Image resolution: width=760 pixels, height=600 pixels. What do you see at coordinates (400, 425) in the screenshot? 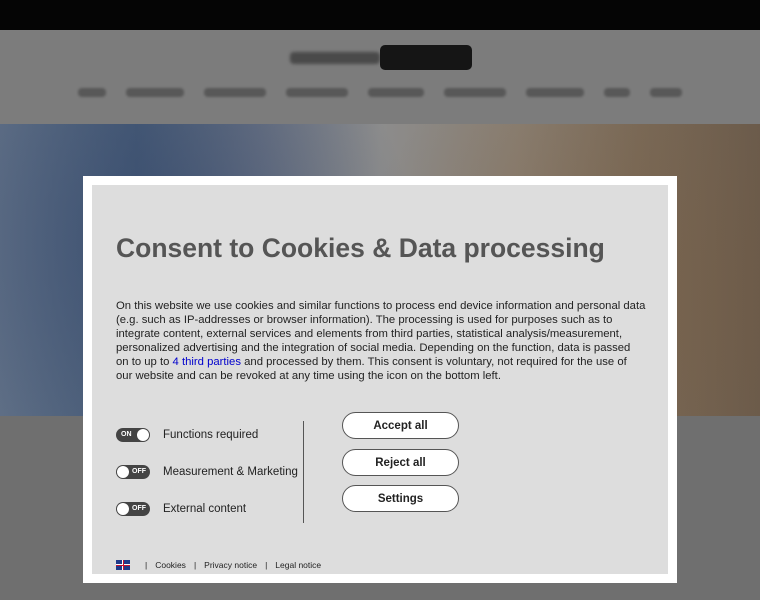
I see `accept-all-button: Accept all` at bounding box center [400, 425].